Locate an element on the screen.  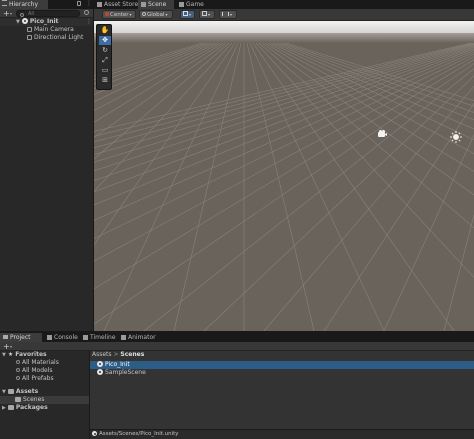
tab-scene: Scene is located at coordinates (156, 4).